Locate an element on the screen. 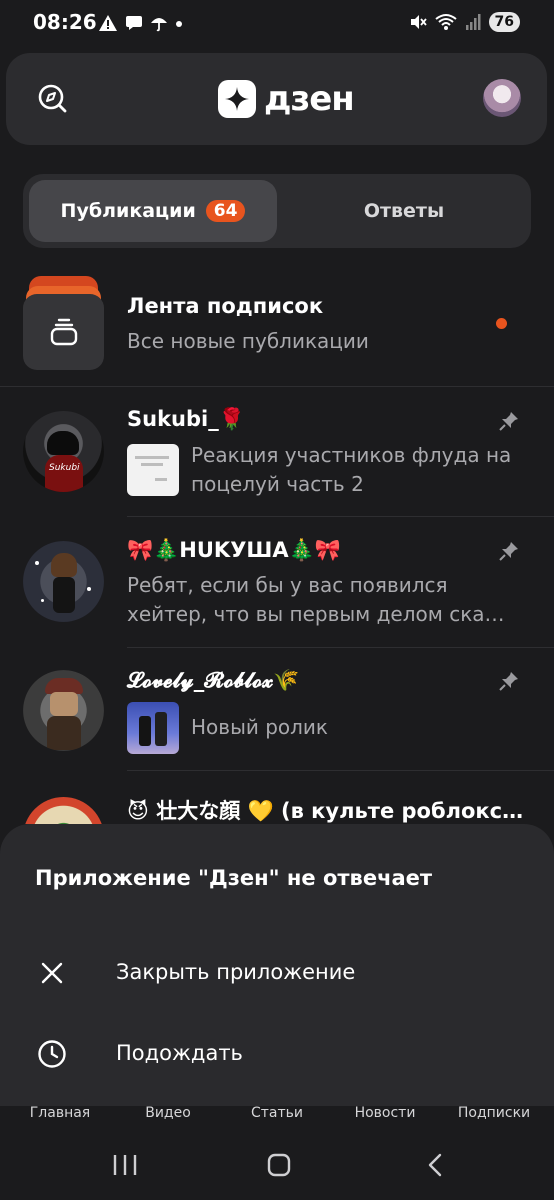 The image size is (554, 1200). dzen-logo: дзен is located at coordinates (286, 99).